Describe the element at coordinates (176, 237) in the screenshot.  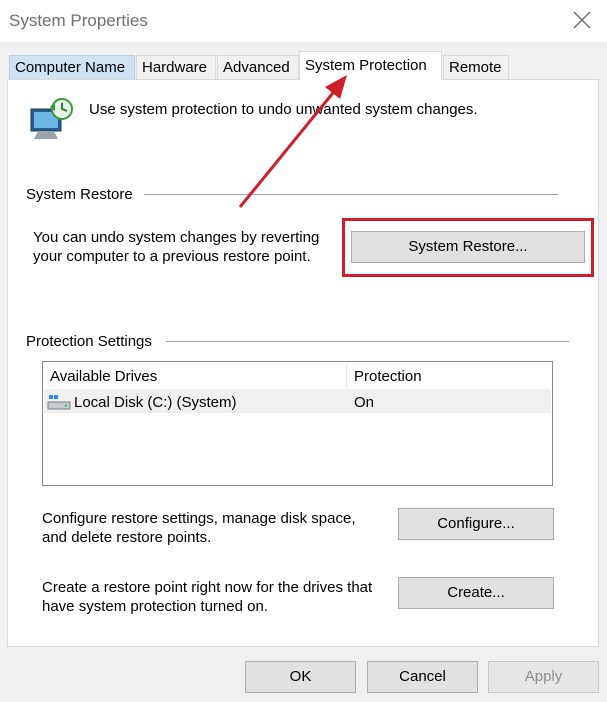
I see `system-restore-description-line1: You can undo system changes by reverting` at that location.